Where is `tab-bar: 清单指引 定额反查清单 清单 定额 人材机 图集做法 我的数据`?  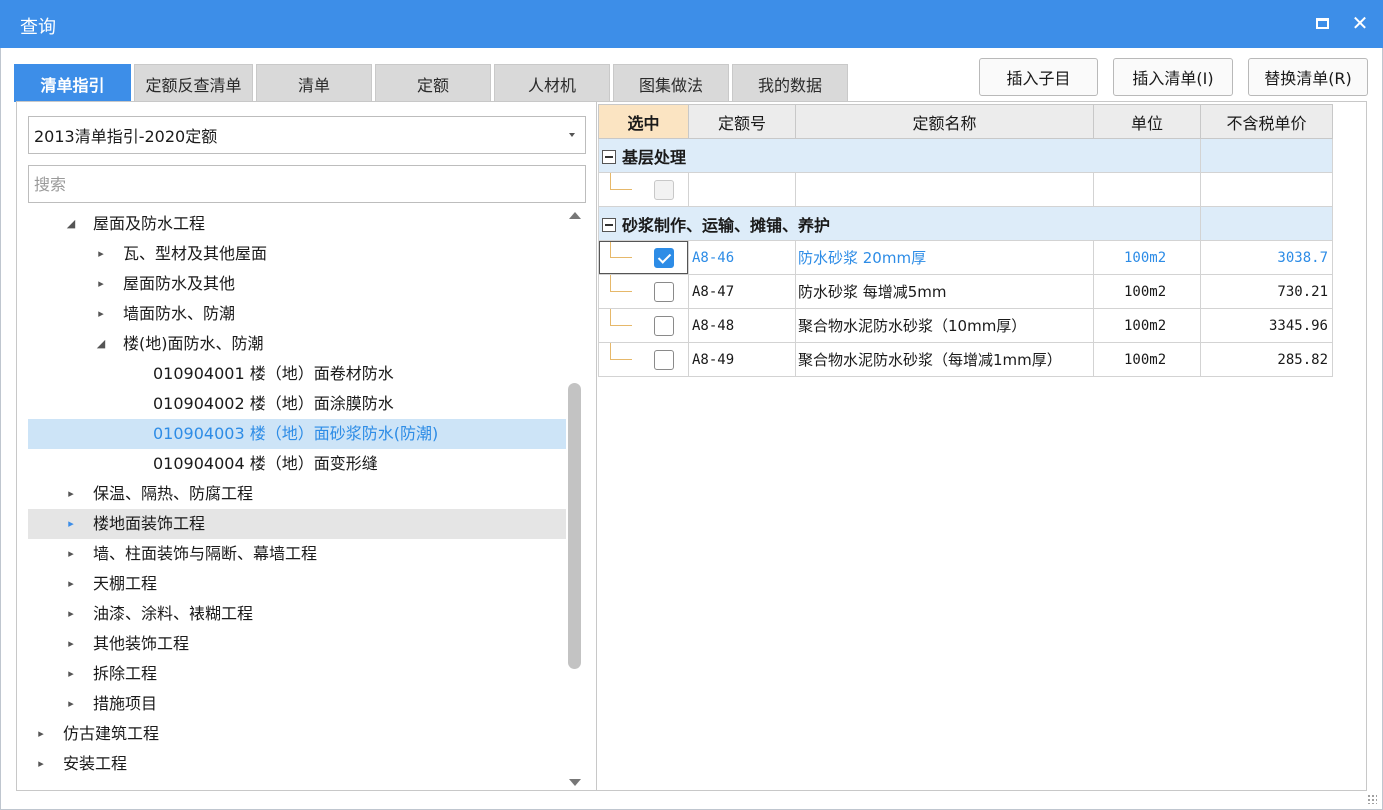
tab-bar: 清单指引 定额反查清单 清单 定额 人材机 图集做法 我的数据 is located at coordinates (432, 83).